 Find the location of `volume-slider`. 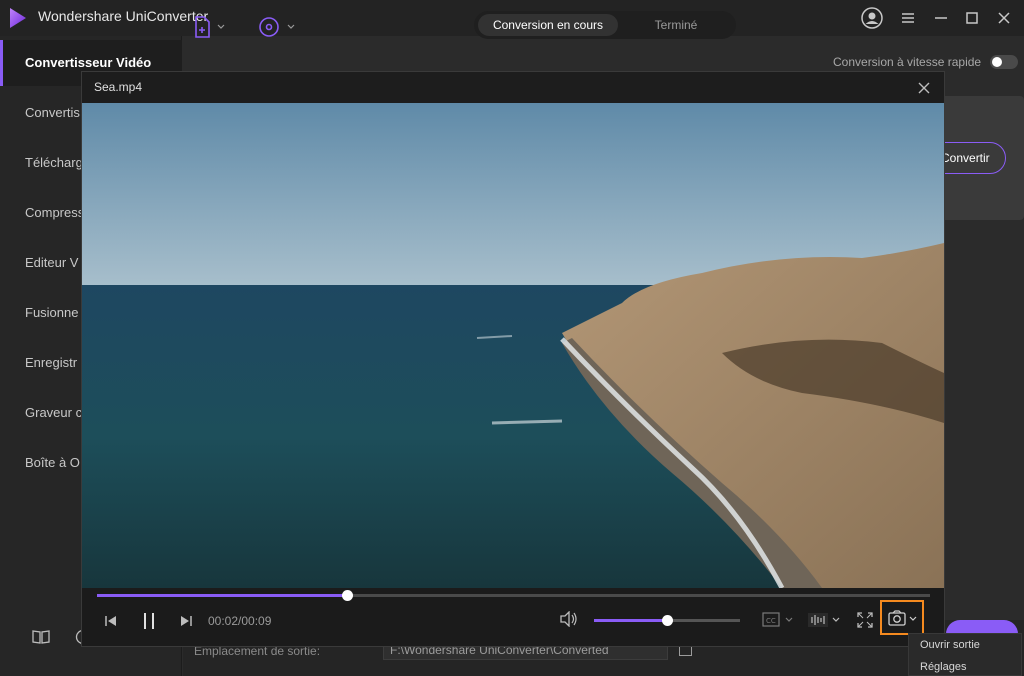

volume-slider is located at coordinates (667, 620).